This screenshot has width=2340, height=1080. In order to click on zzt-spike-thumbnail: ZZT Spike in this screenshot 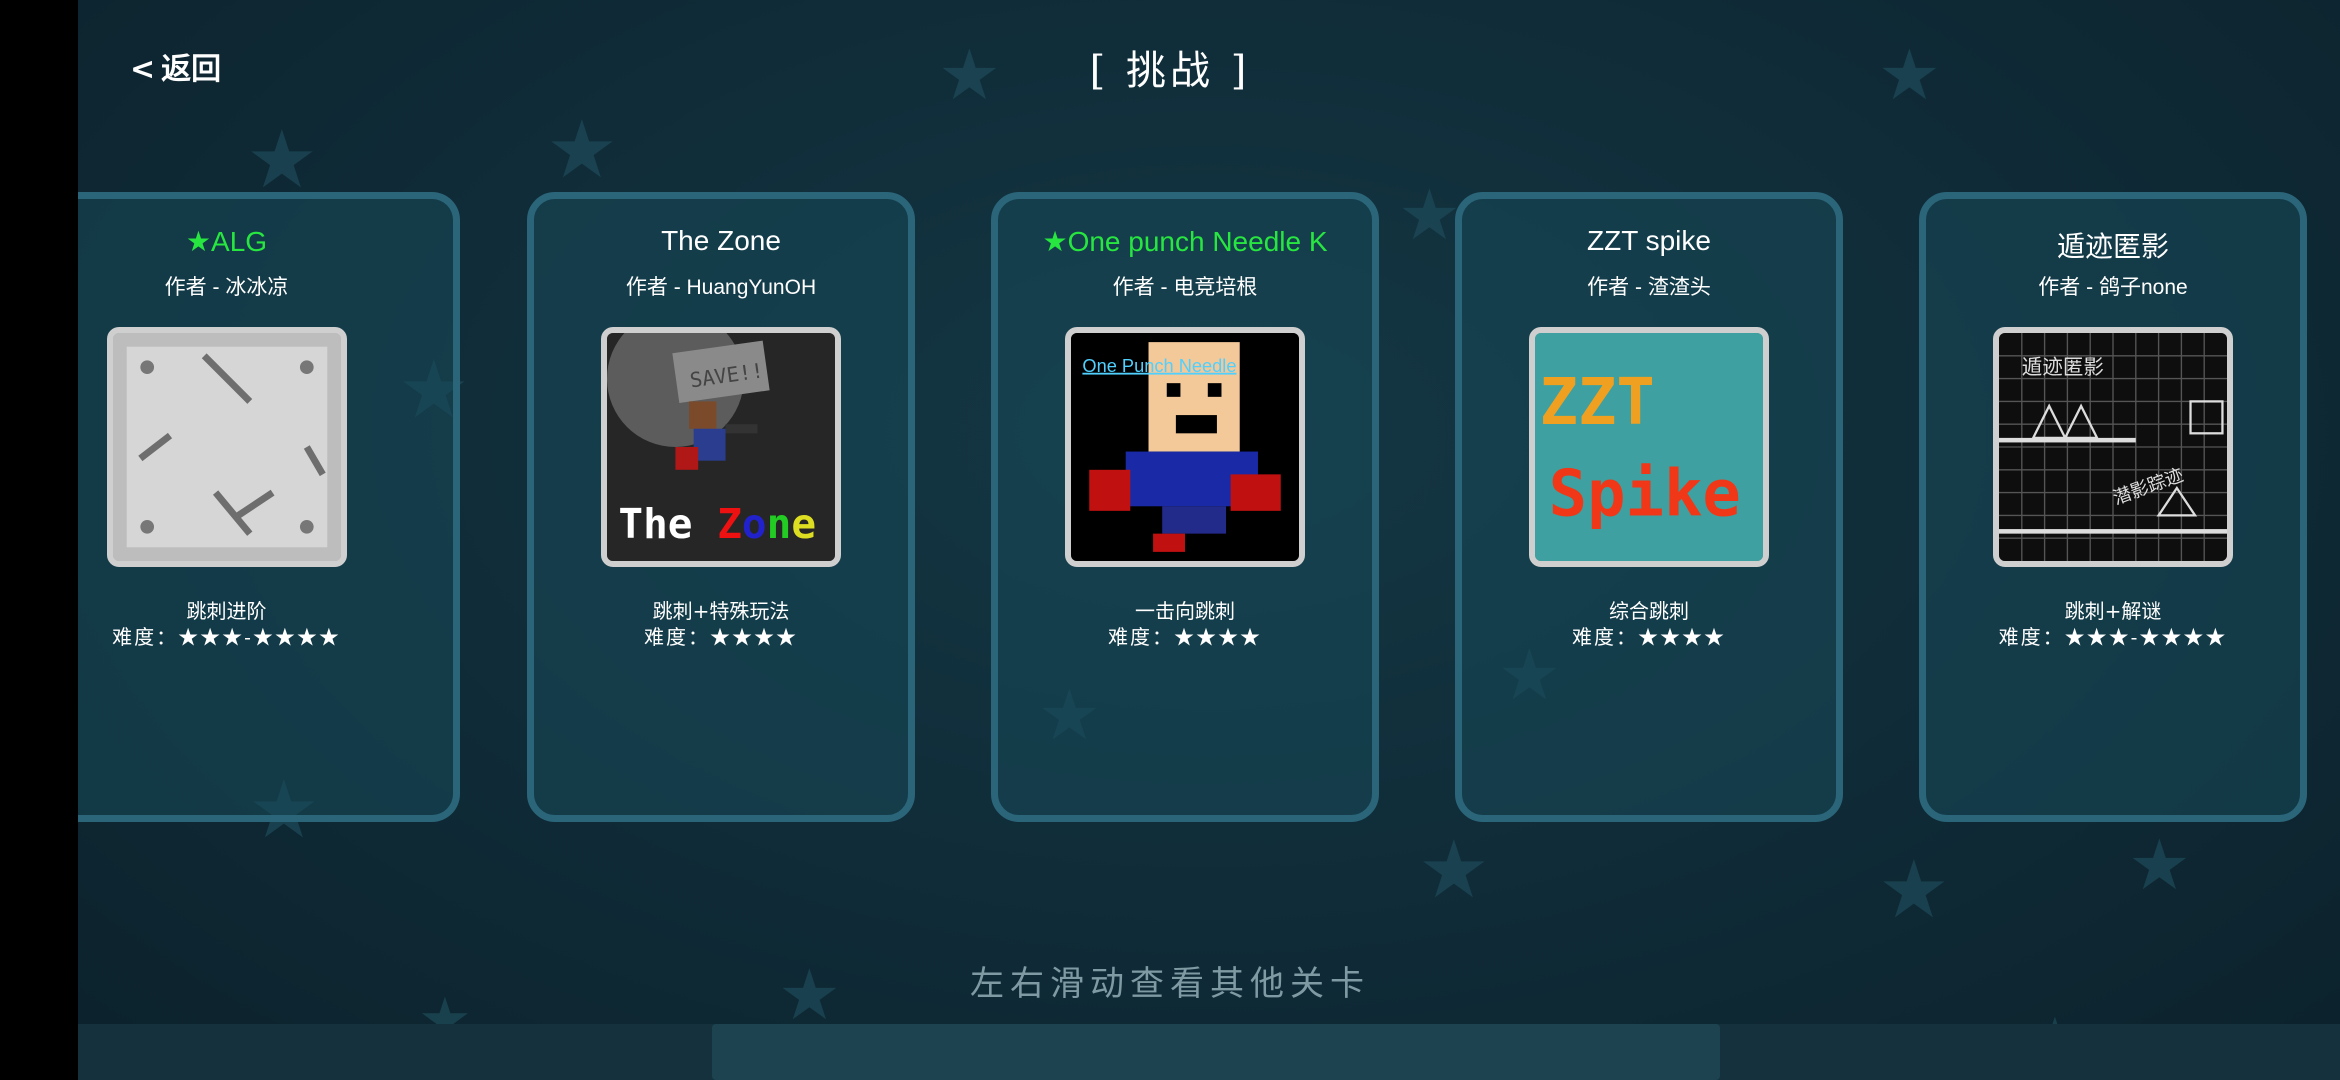, I will do `click(1649, 447)`.